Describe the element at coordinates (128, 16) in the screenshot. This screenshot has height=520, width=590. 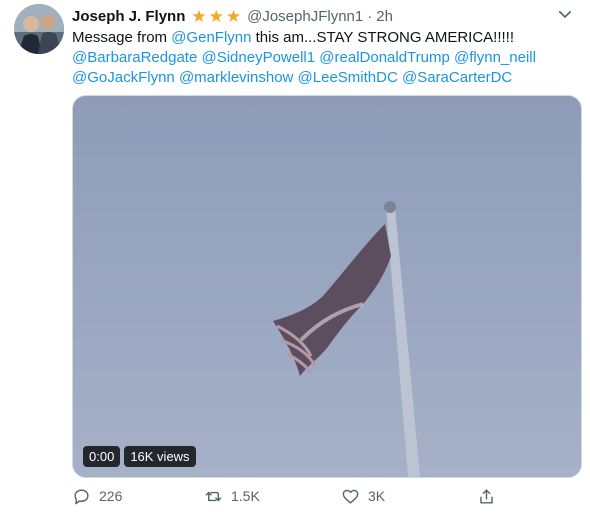
I see `author-name: Joseph J. Flynn` at that location.